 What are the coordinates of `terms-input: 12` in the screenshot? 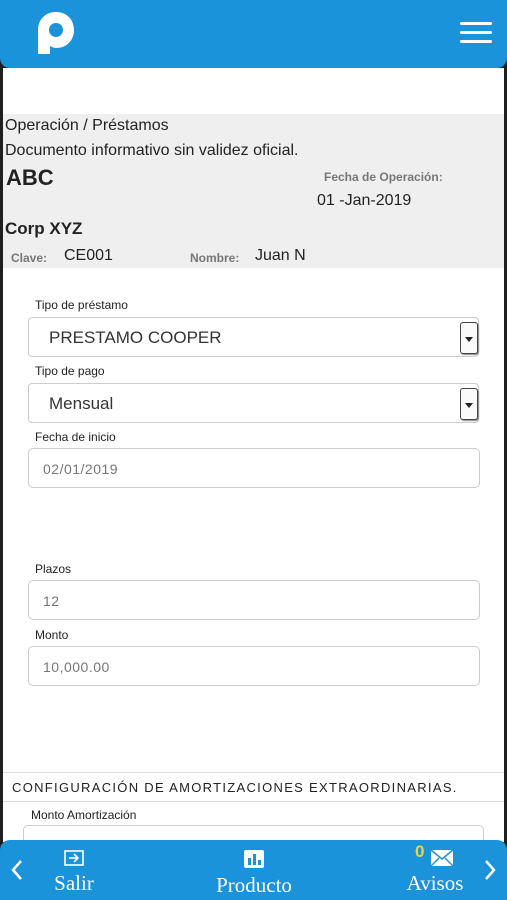 It's located at (254, 600).